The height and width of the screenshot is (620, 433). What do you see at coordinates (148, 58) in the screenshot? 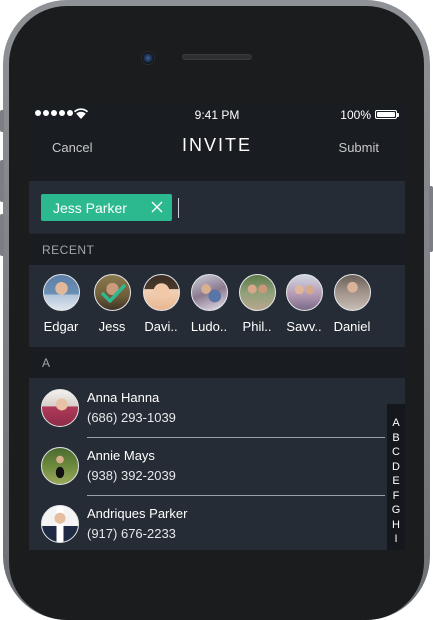
I see `front-camera` at bounding box center [148, 58].